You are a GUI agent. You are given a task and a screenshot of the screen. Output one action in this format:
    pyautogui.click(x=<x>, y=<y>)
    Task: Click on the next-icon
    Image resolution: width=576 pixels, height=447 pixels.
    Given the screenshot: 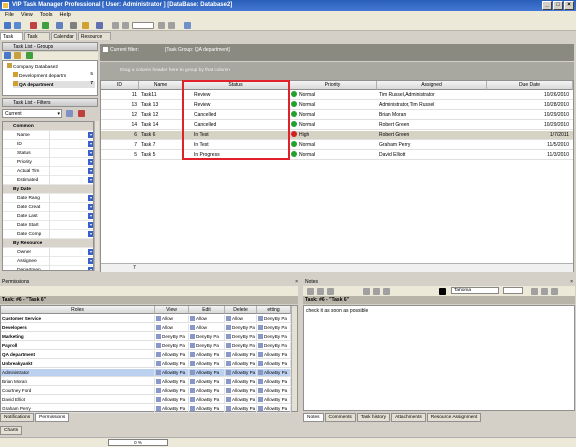 What is the action you would take?
    pyautogui.click(x=161, y=25)
    